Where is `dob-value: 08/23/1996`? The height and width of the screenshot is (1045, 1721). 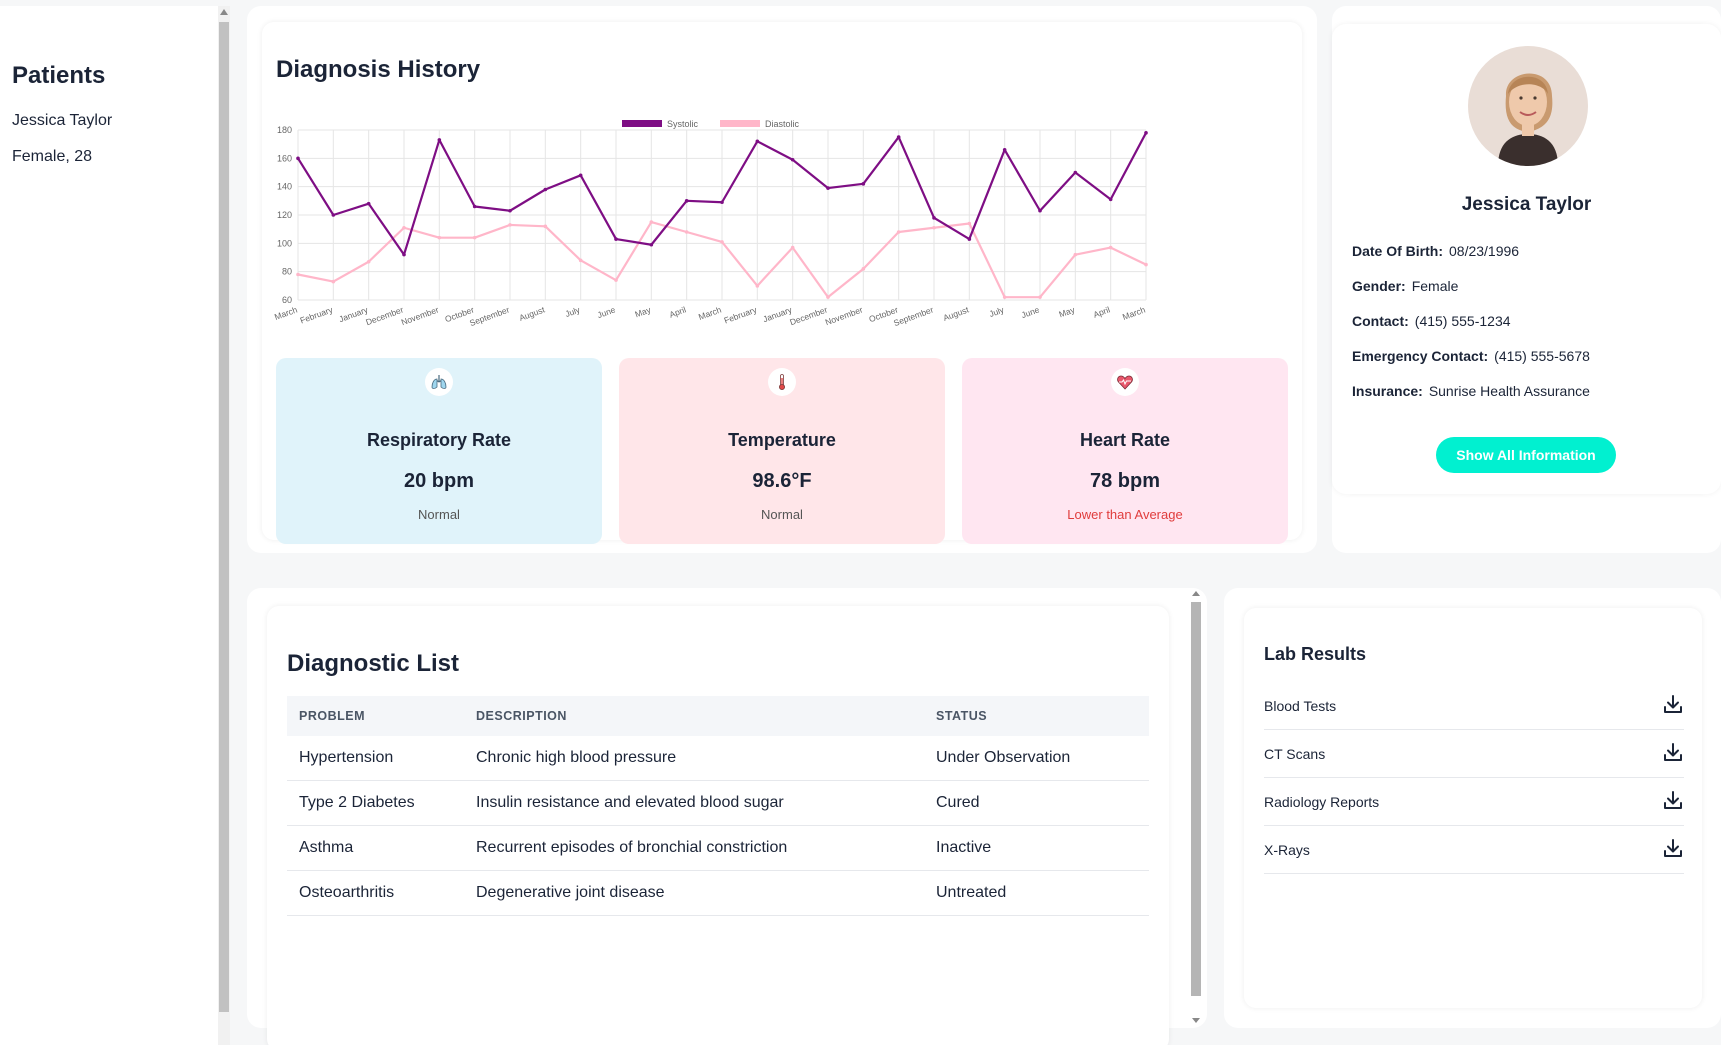 dob-value: 08/23/1996 is located at coordinates (1484, 251).